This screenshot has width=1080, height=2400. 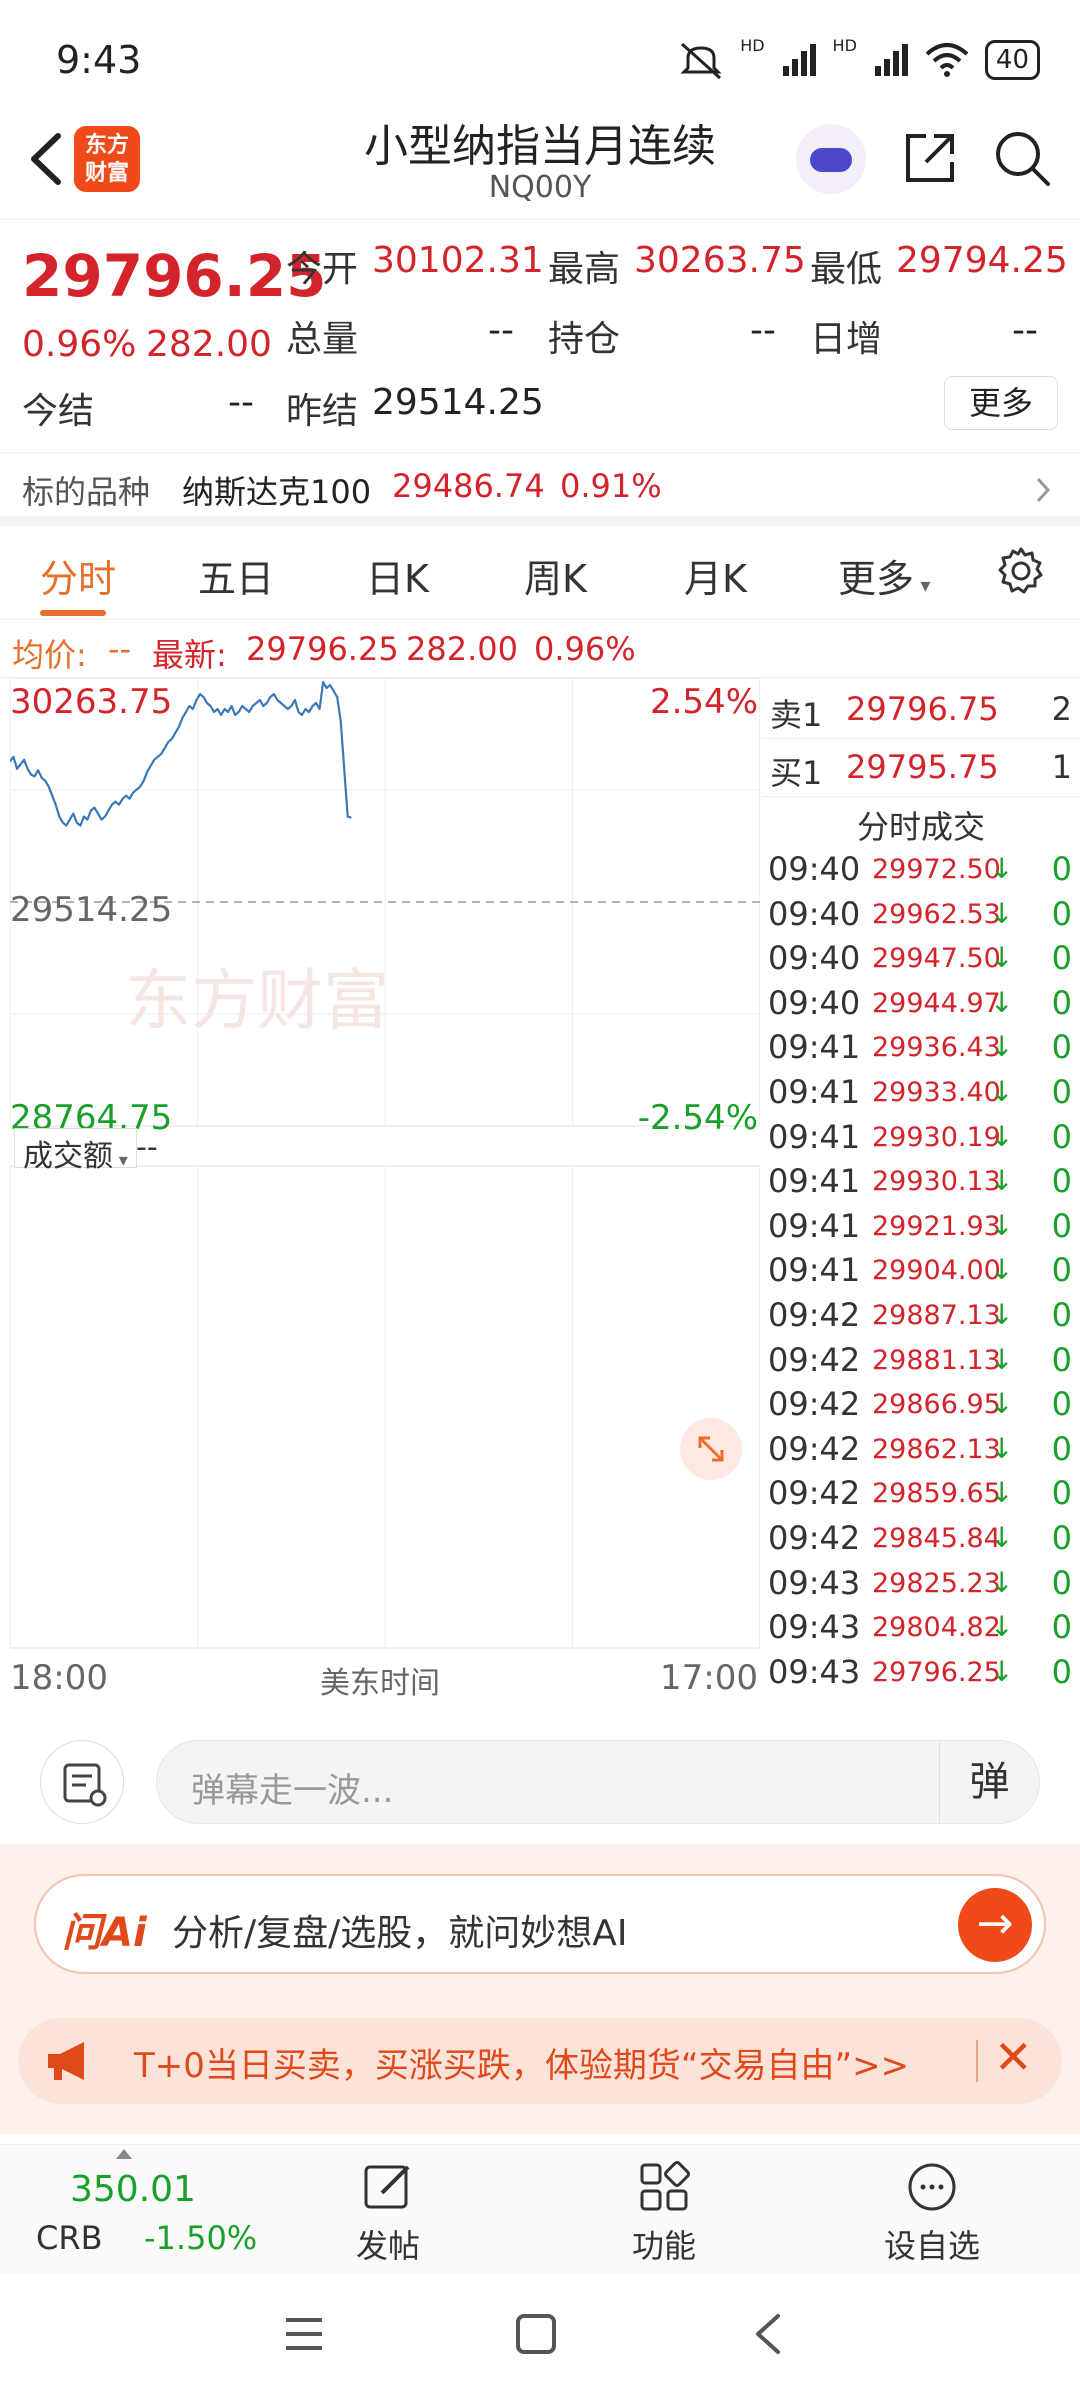 I want to click on latest-label: 最新:, so click(x=189, y=655).